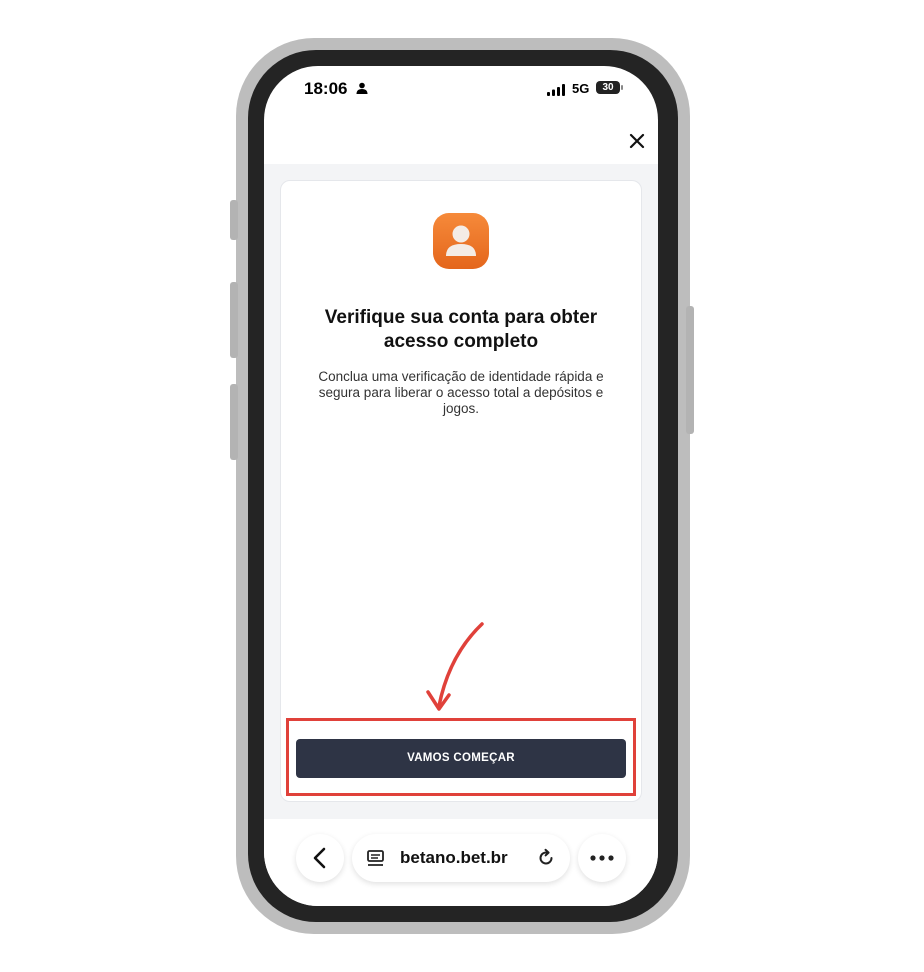 The image size is (924, 972). What do you see at coordinates (362, 88) in the screenshot?
I see `person-status-icon` at bounding box center [362, 88].